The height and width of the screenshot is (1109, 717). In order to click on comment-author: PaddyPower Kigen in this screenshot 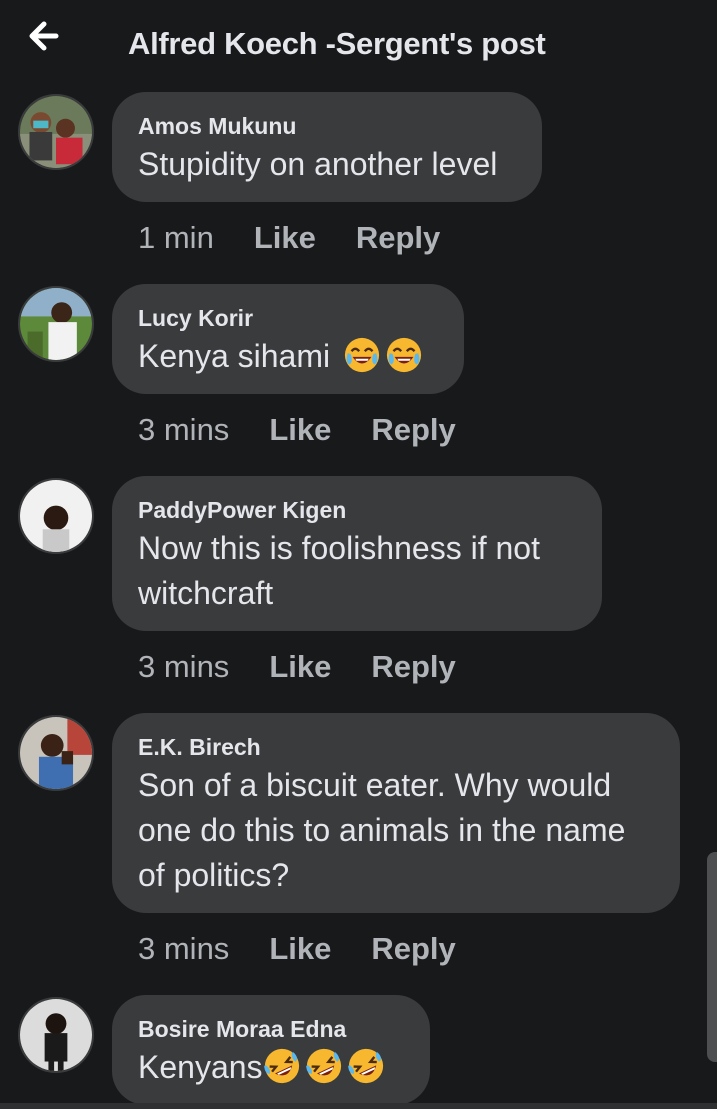, I will do `click(357, 510)`.